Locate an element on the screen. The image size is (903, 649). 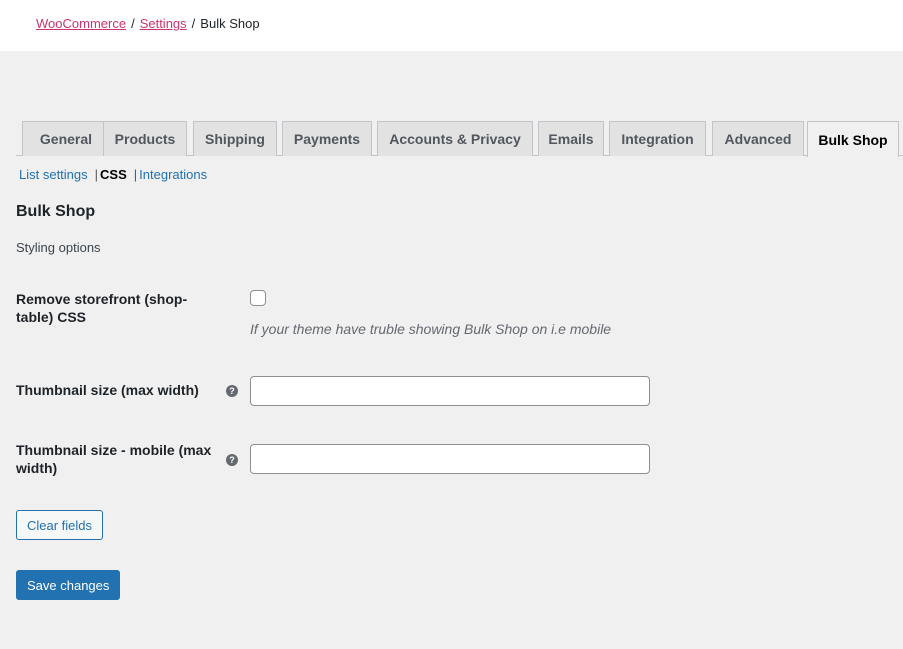
tab-advanced: Advanced is located at coordinates (758, 138).